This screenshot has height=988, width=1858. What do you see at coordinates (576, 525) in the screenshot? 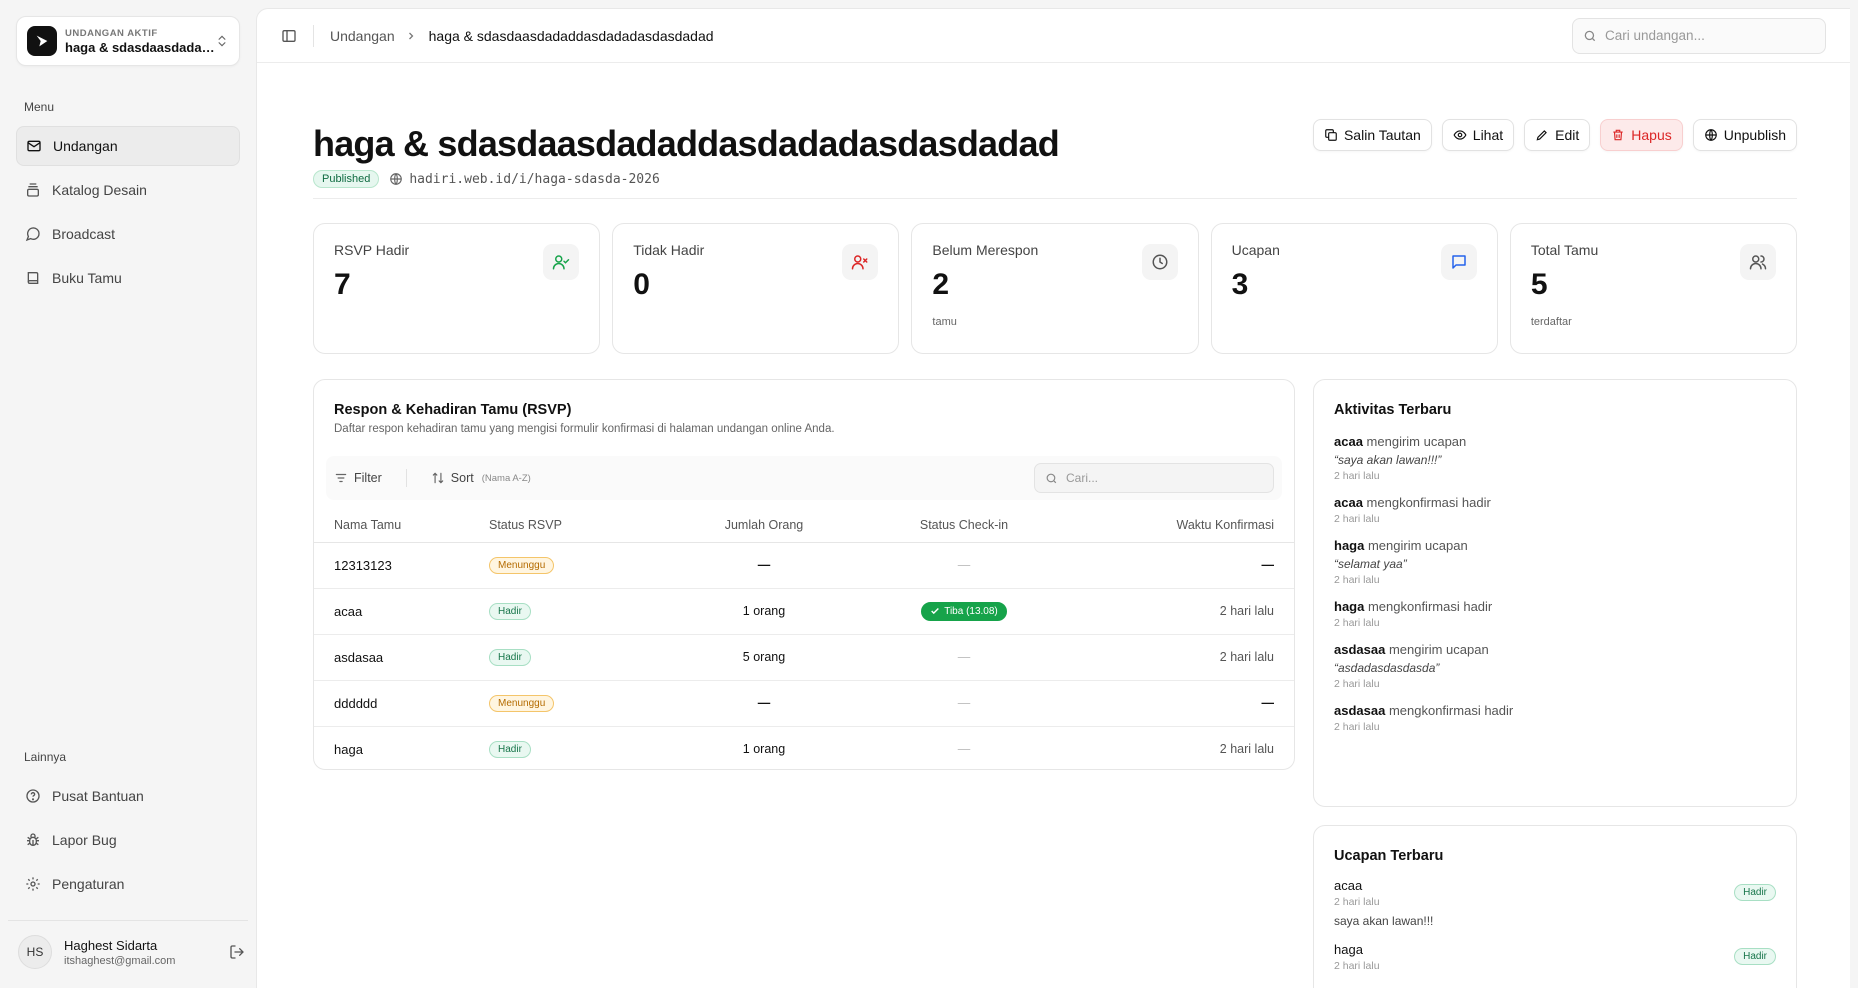
I see `column-header: Status RSVP` at bounding box center [576, 525].